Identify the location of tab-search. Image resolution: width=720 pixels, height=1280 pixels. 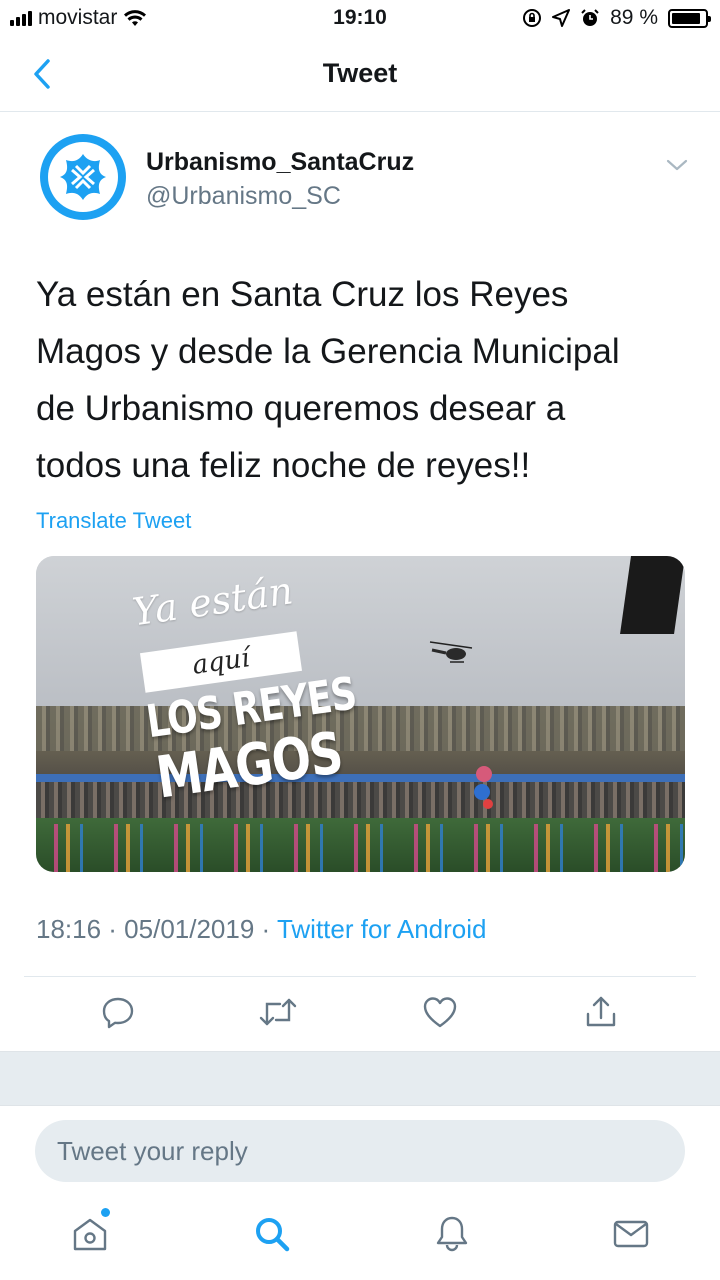
(272, 1234).